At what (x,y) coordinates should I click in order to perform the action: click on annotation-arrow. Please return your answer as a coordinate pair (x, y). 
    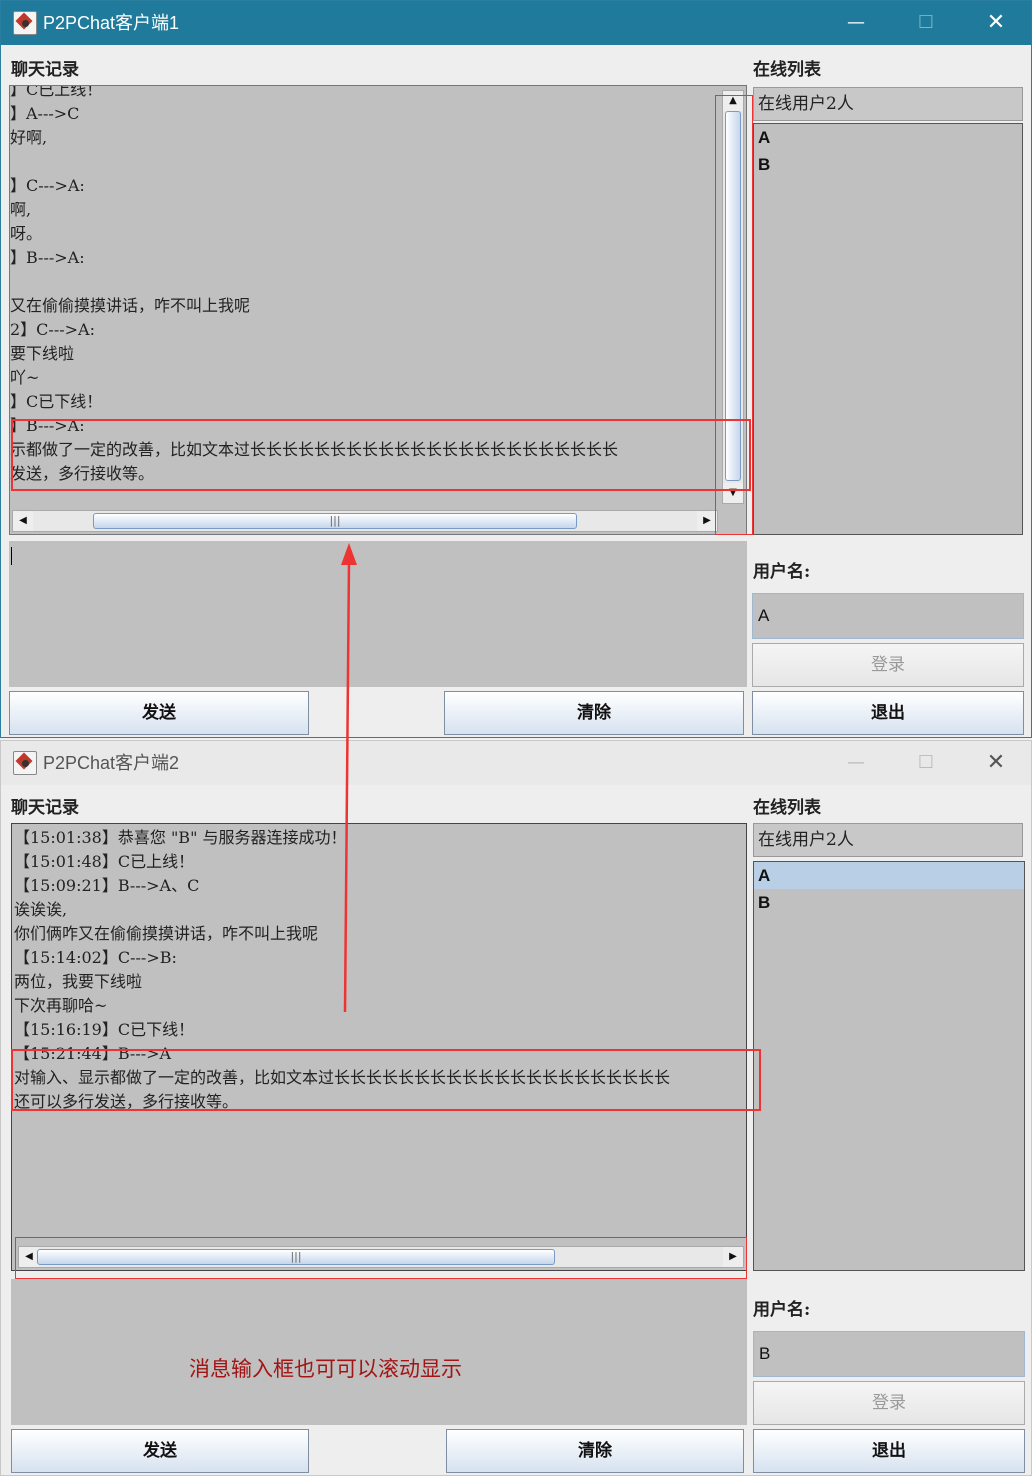
    Looking at the image, I should click on (349, 778).